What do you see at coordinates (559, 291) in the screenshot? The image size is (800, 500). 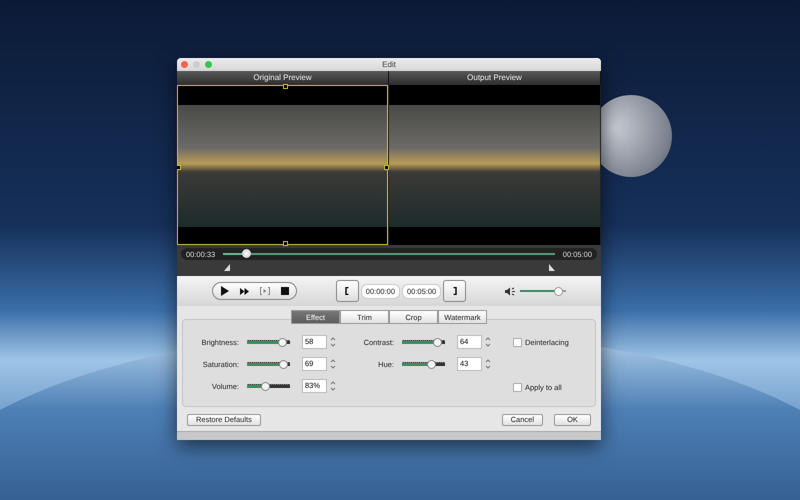 I see `volume-thumb` at bounding box center [559, 291].